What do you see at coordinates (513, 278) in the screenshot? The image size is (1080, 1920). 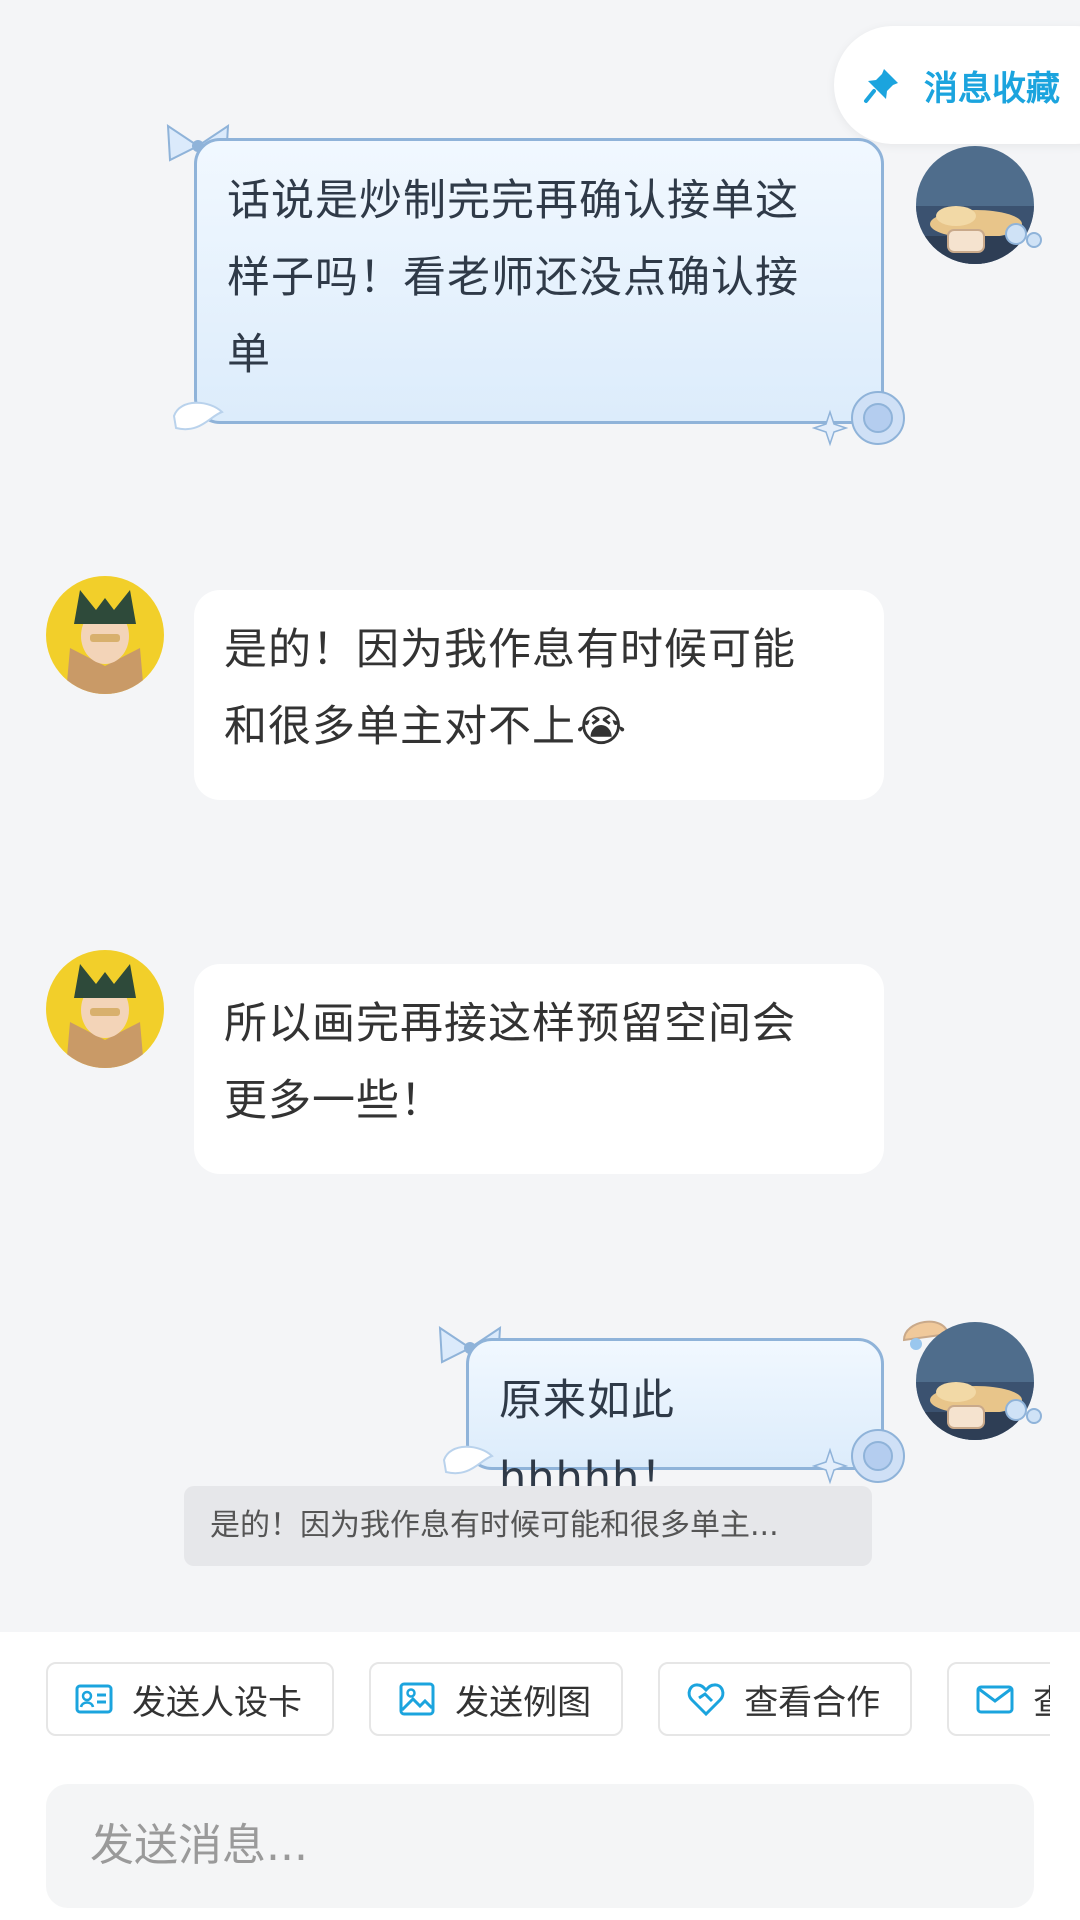 I see `message-line: 样子吗！看老师还没点确认接` at bounding box center [513, 278].